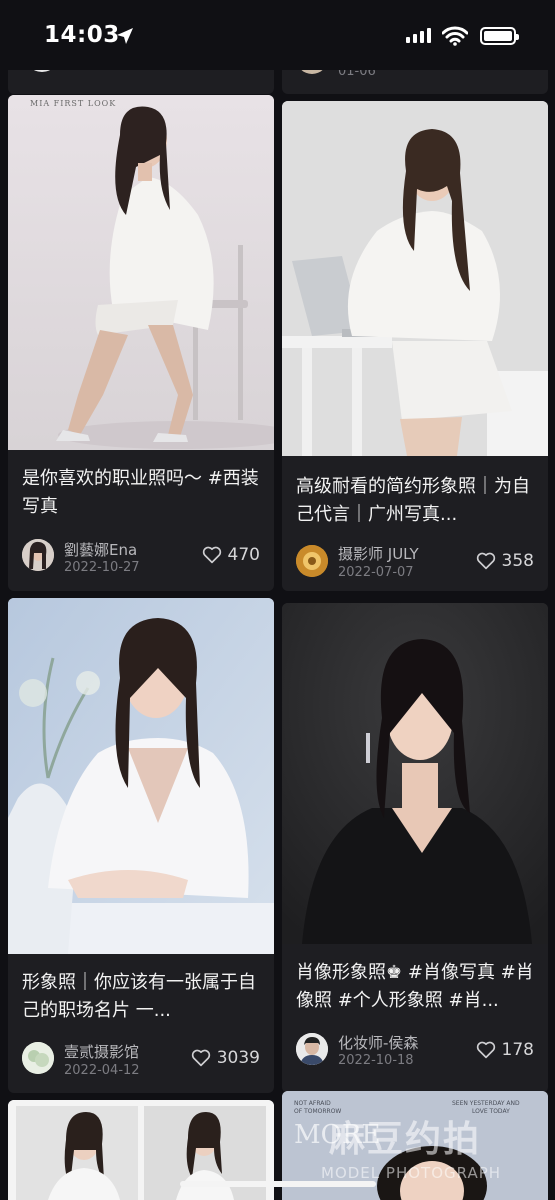 This screenshot has width=555, height=1200. I want to click on status-time: 14:03, so click(82, 35).